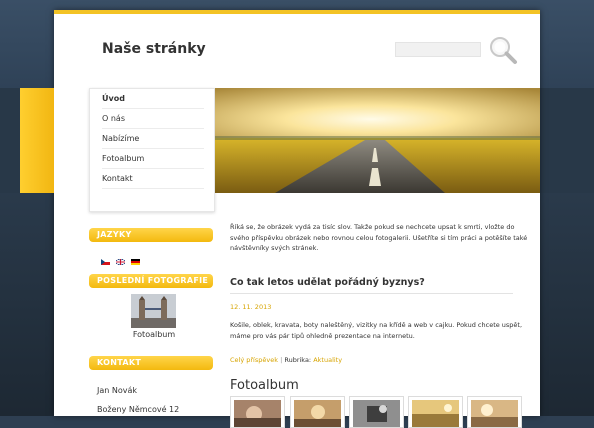 This screenshot has width=594, height=428. I want to click on nav-item-nabizime: Nabízíme, so click(153, 139).